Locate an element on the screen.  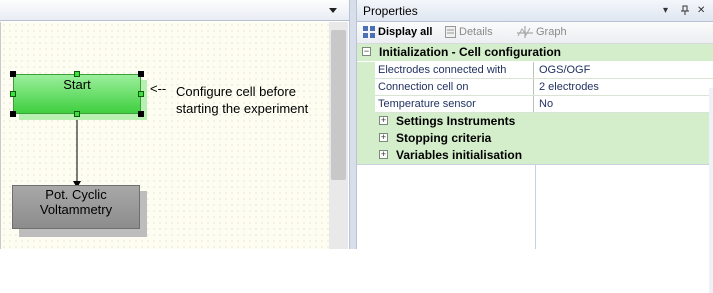
property-grid-empty-area is located at coordinates (535, 206).